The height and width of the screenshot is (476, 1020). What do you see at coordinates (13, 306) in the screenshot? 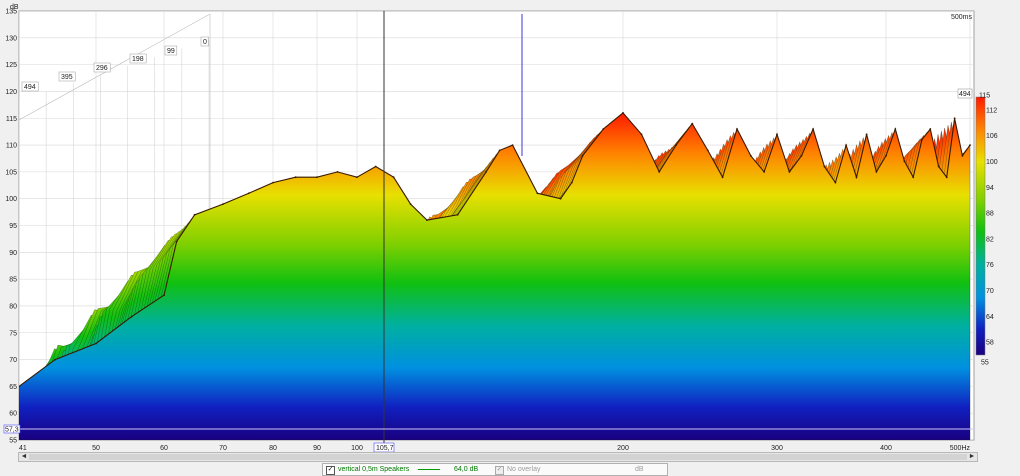
I see `y-tick-label: 80` at bounding box center [13, 306].